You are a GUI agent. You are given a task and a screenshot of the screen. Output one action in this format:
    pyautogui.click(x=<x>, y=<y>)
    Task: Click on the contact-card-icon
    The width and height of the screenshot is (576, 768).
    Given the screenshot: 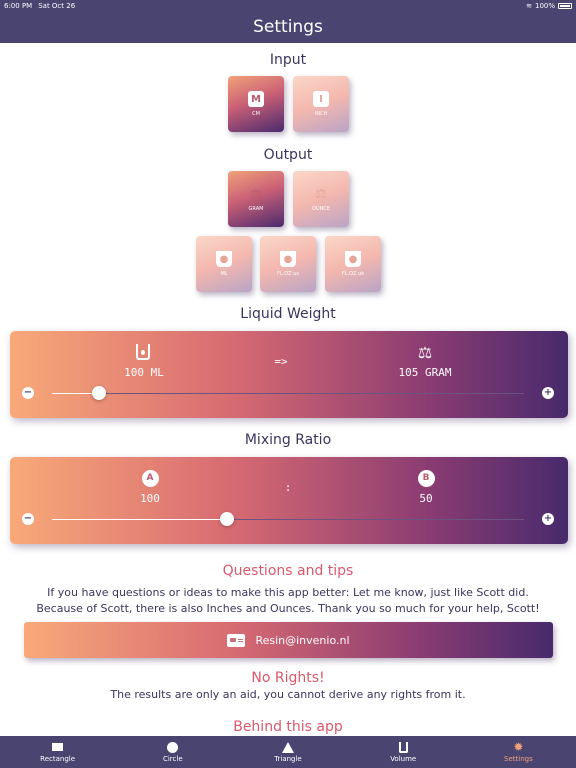 What is the action you would take?
    pyautogui.click(x=236, y=640)
    